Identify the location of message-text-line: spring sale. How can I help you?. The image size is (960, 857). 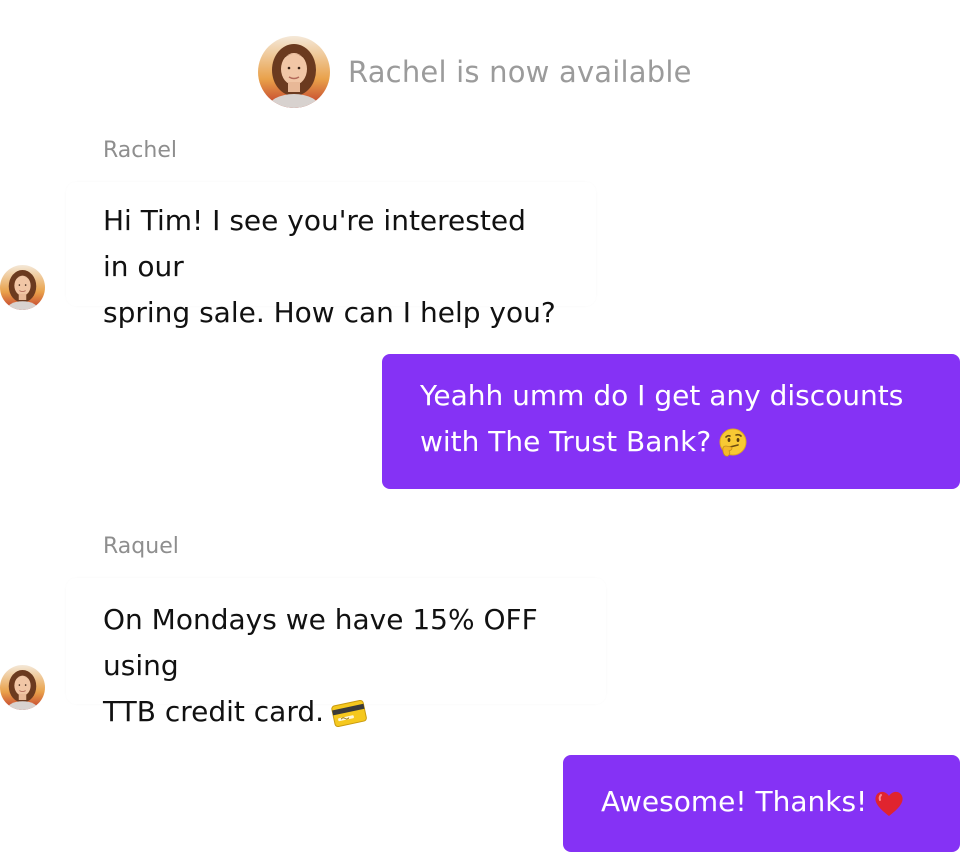
(329, 312).